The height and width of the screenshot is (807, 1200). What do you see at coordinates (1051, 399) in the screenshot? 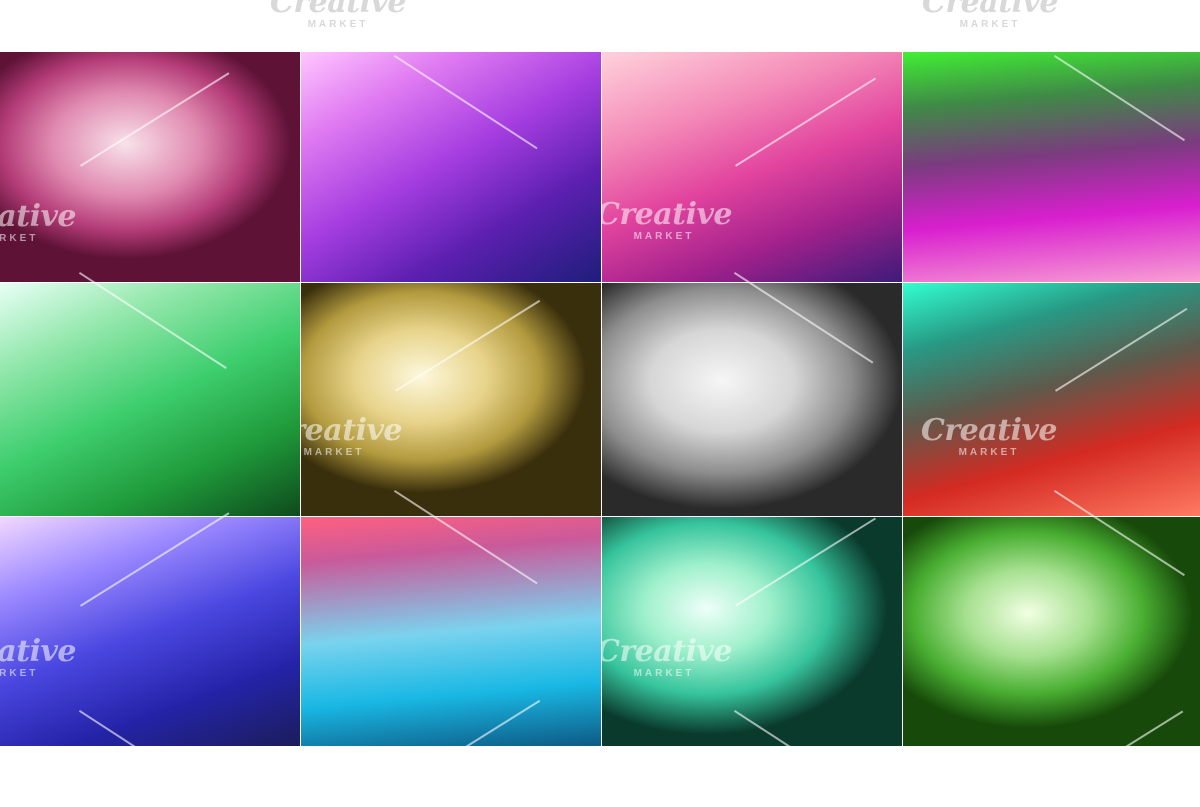
I see `gradient-tile-teal-red: Creative MARKET` at bounding box center [1051, 399].